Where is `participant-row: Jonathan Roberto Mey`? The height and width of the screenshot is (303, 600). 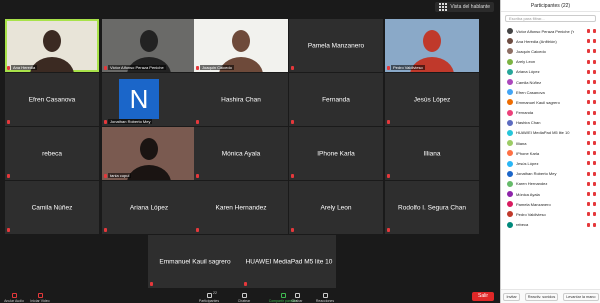
participant-row: Jonathan Roberto Mey is located at coordinates (550, 174).